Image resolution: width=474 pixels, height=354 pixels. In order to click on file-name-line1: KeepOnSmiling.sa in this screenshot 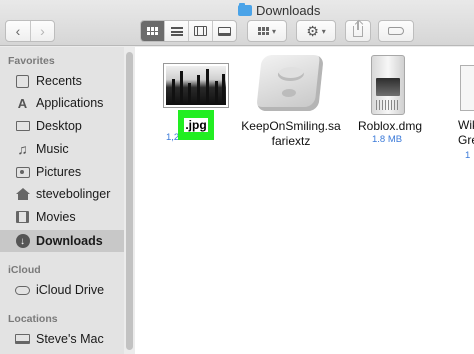, I will do `click(291, 126)`.